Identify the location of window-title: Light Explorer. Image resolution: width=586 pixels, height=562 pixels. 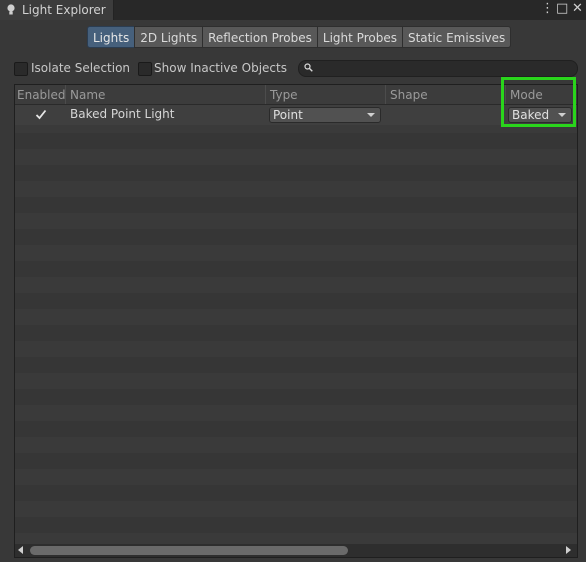
(64, 10).